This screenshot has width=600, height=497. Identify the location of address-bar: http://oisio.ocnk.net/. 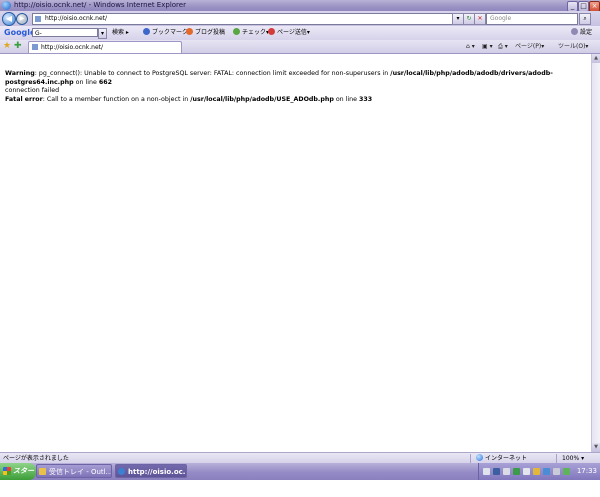
(245, 19).